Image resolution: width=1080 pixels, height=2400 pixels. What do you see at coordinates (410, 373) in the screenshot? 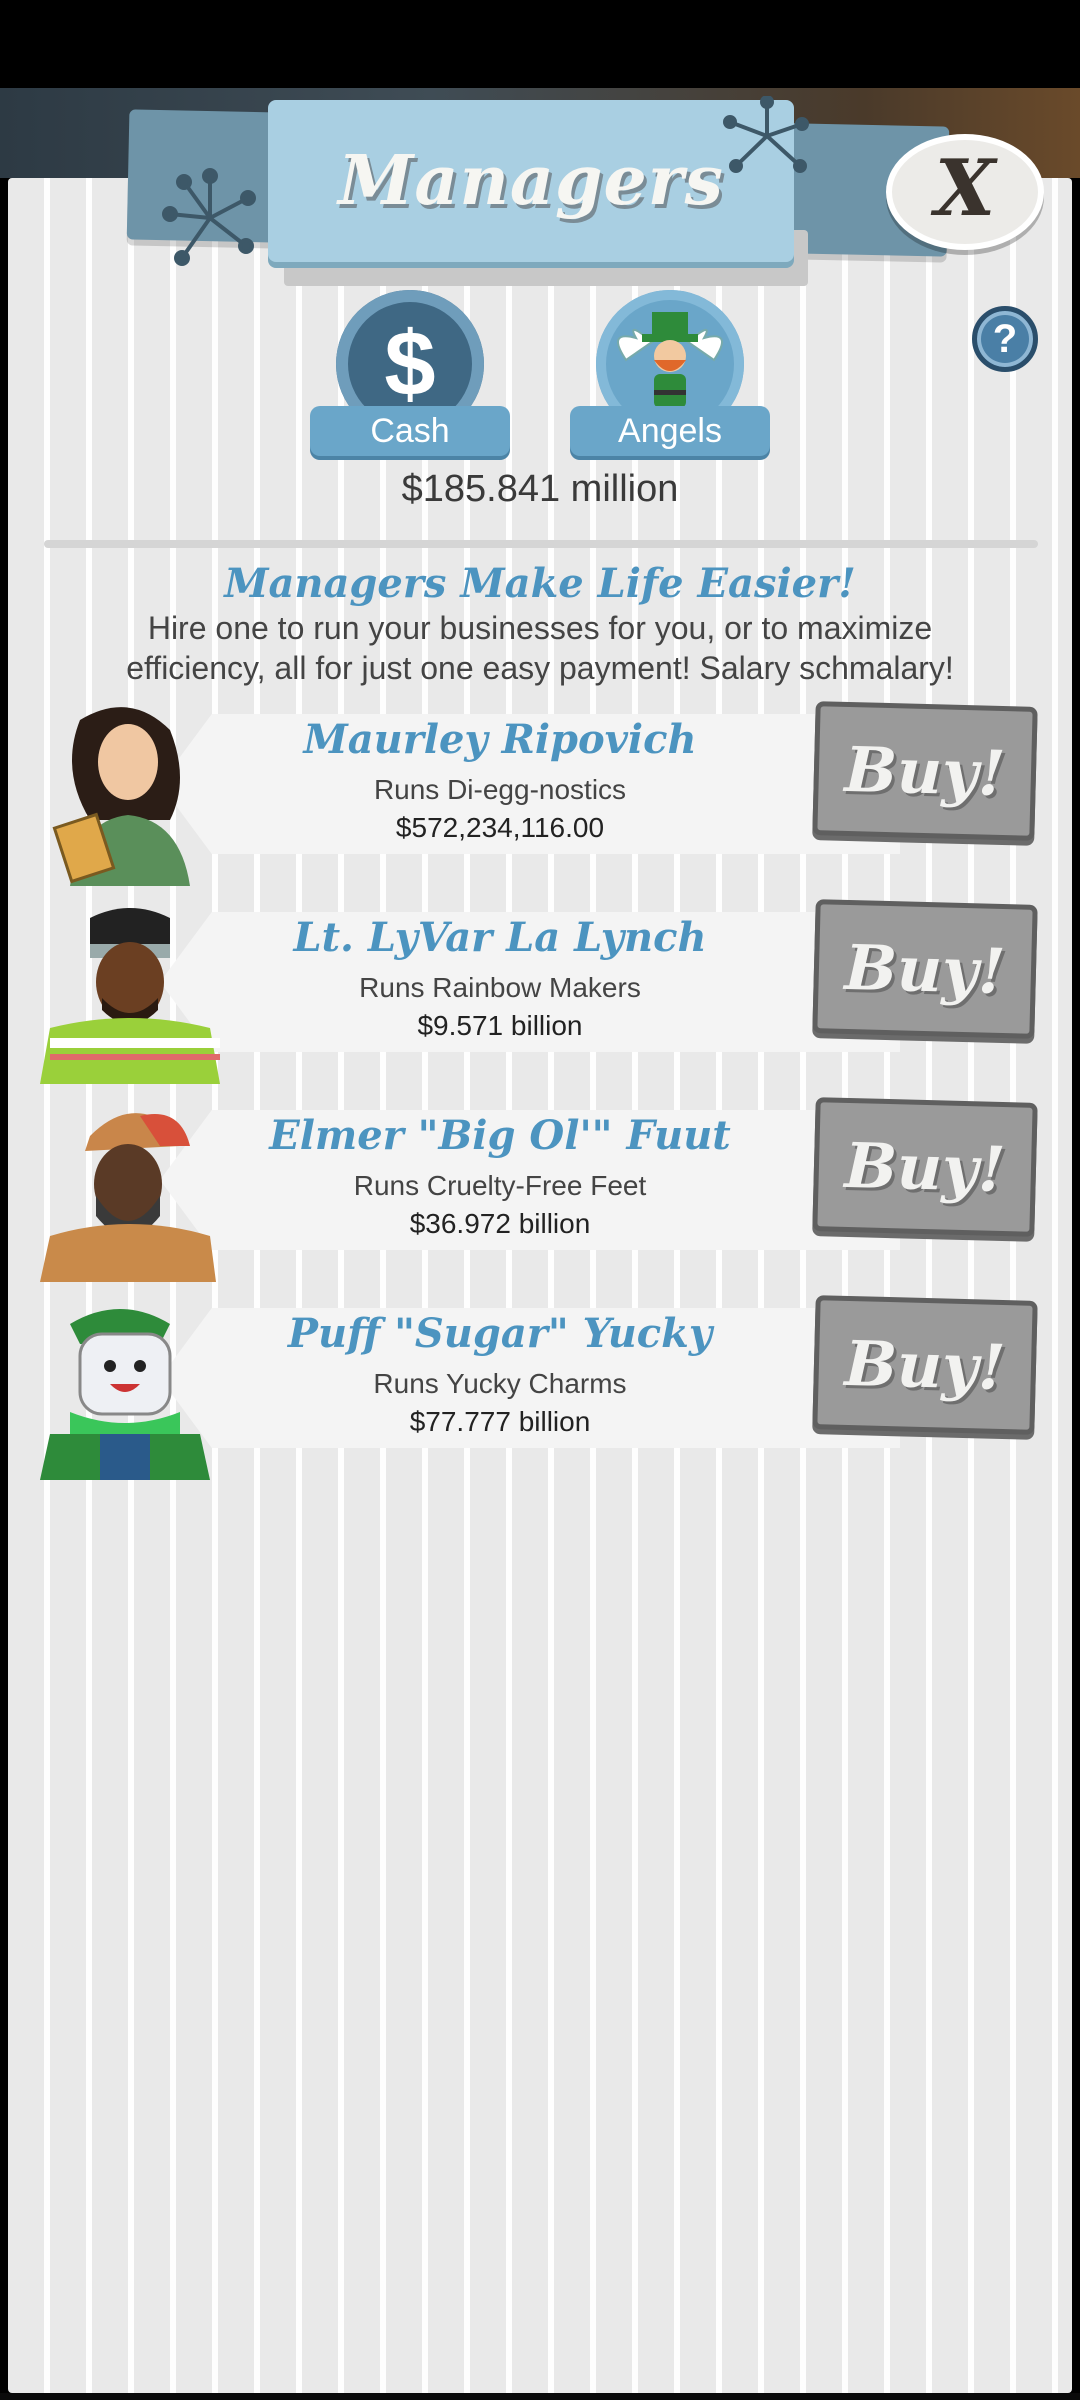
I see `tab-cash: $ Cash` at bounding box center [410, 373].